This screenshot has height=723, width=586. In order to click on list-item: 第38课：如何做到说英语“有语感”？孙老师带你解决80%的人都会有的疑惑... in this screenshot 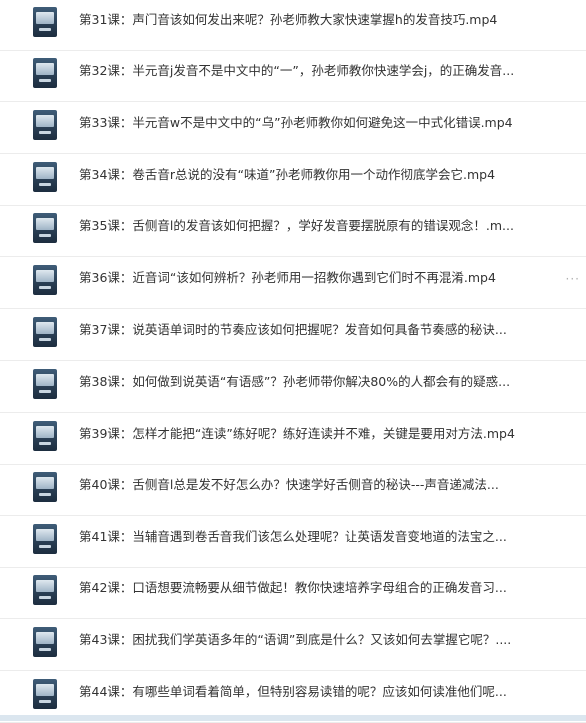, I will do `click(293, 387)`.